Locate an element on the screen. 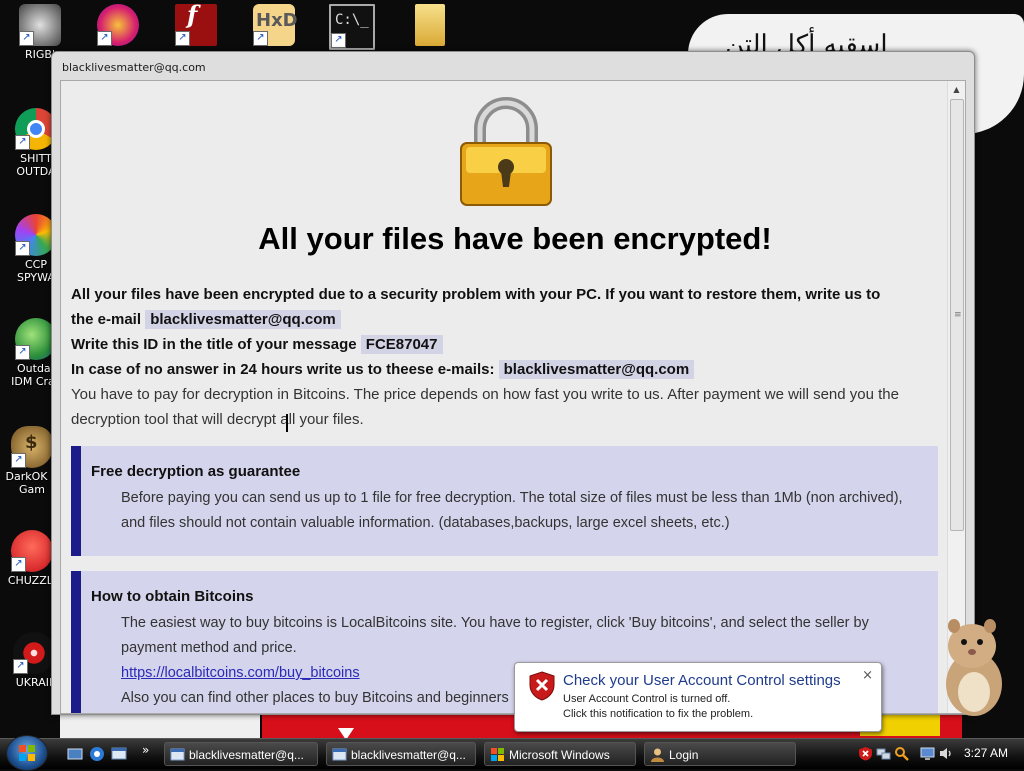  flash-glyph: f is located at coordinates (192, 14).